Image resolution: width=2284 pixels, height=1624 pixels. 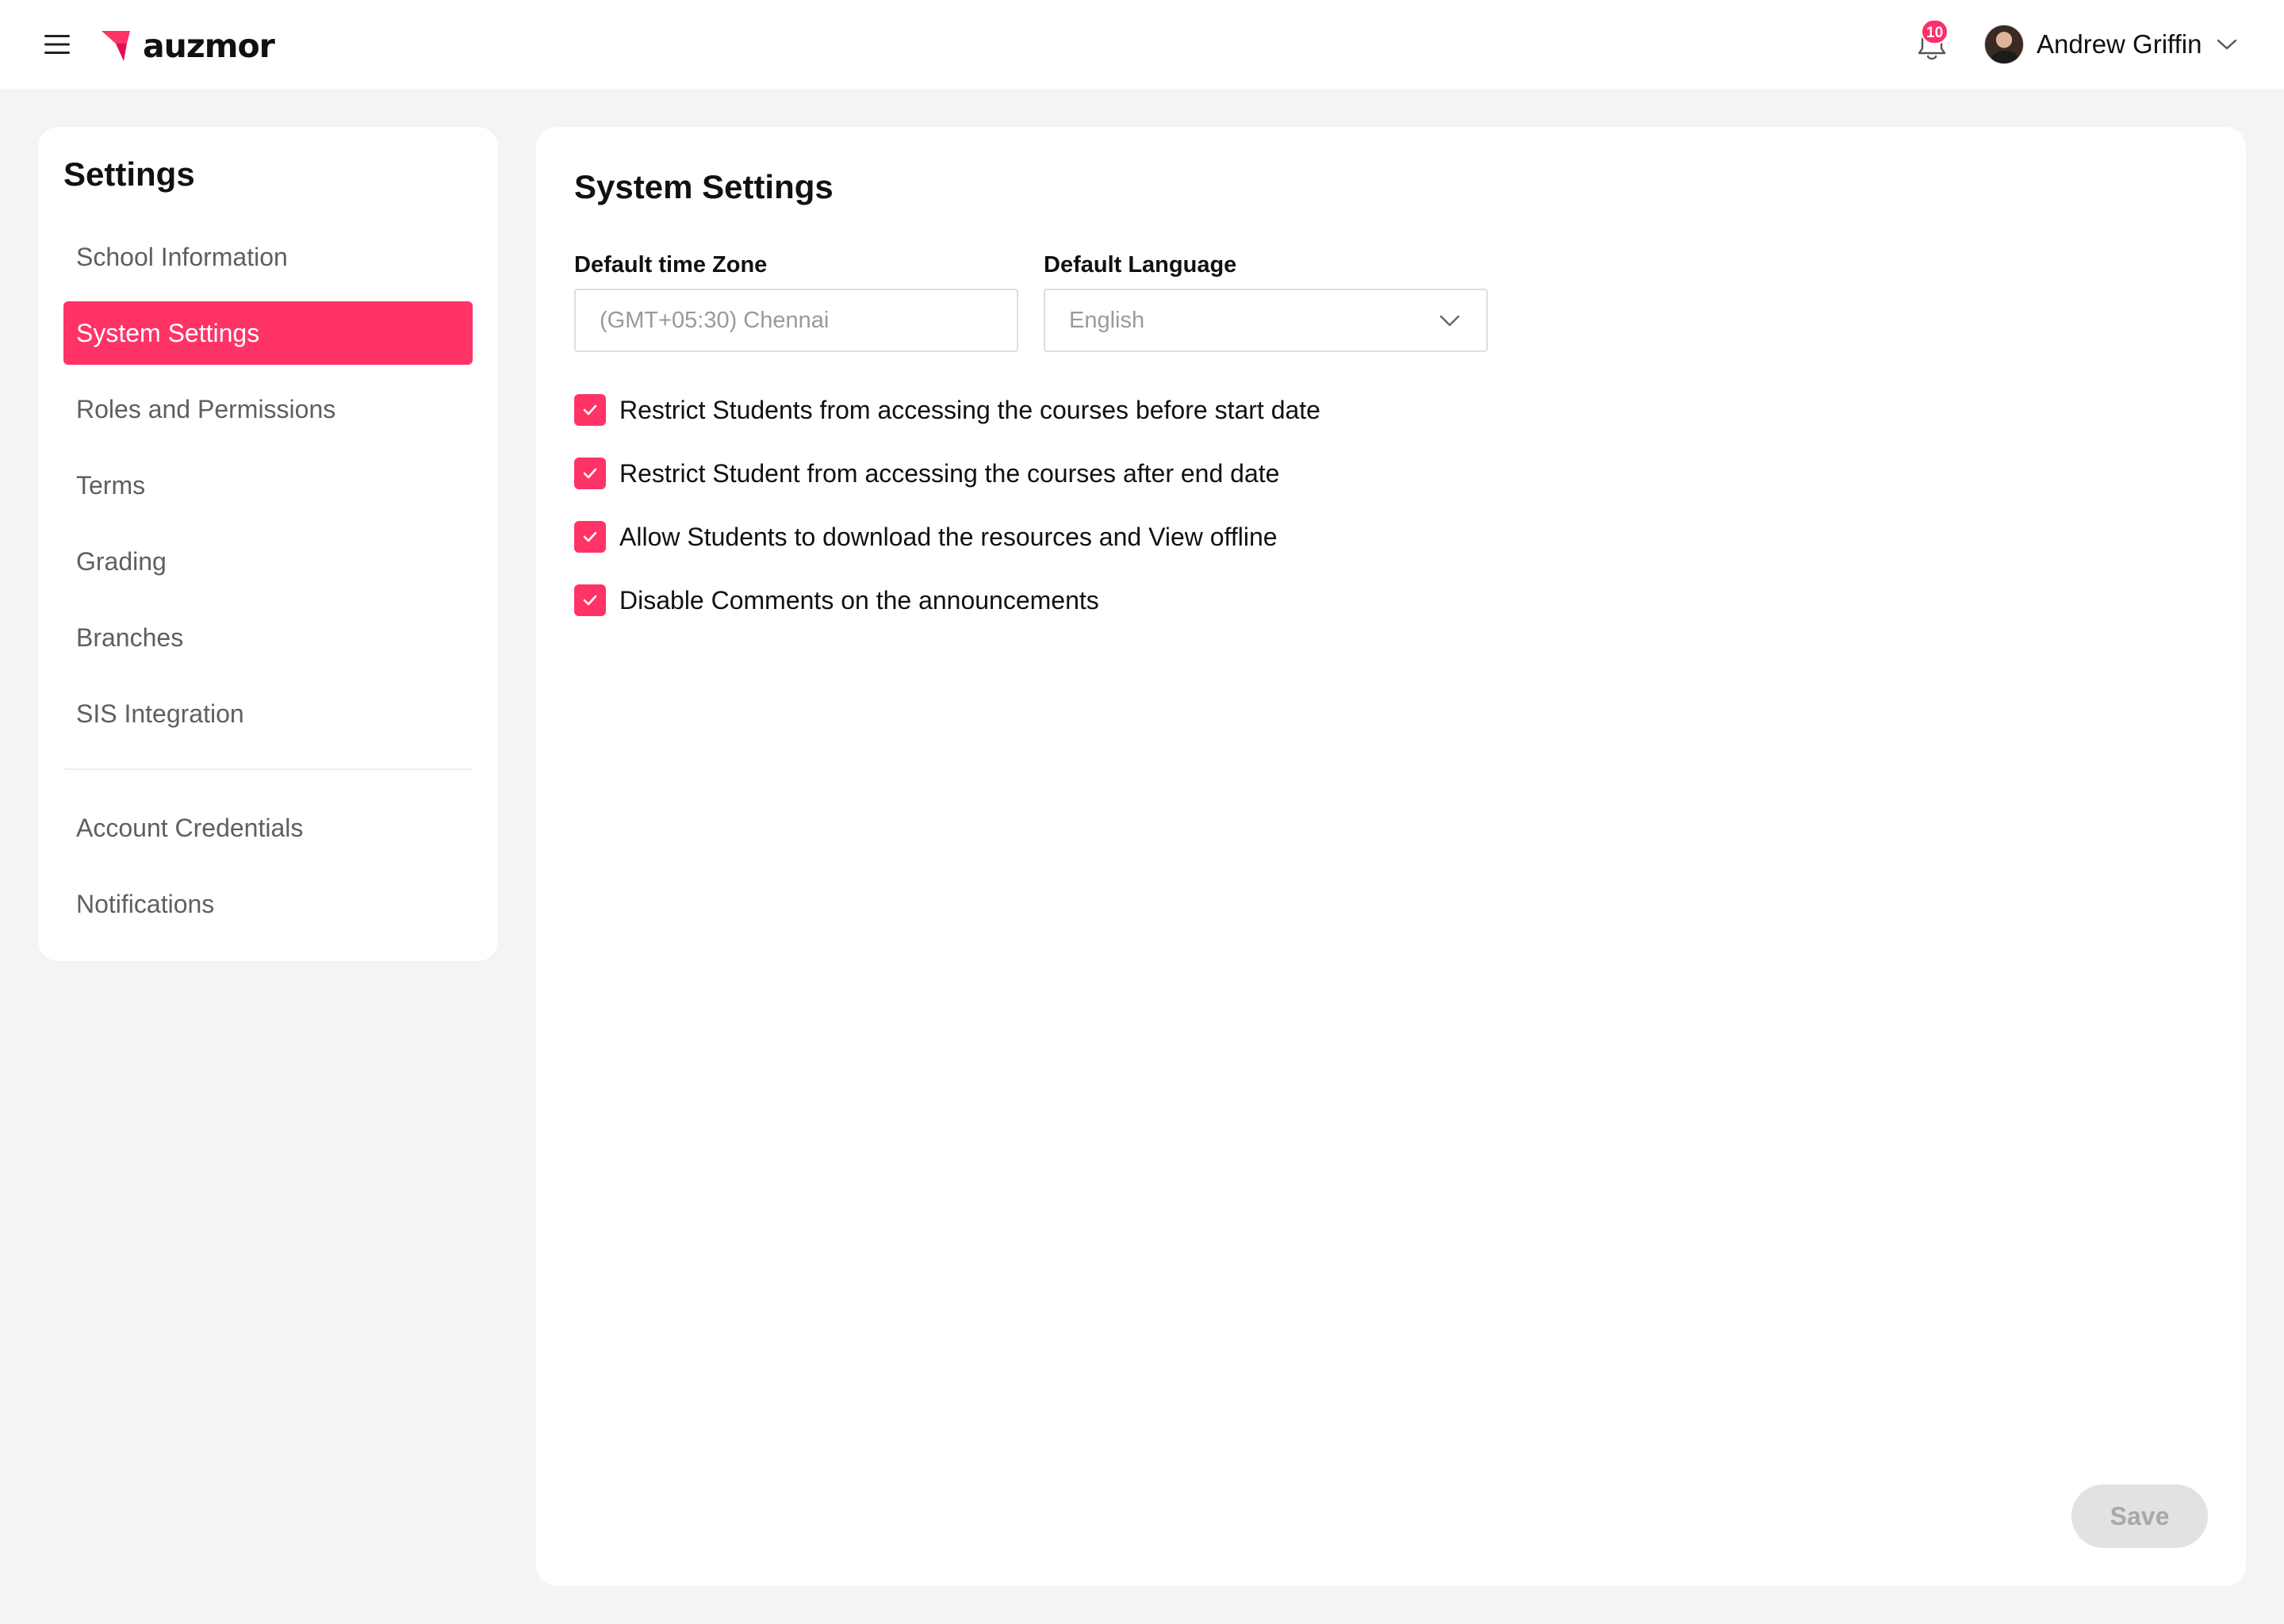 What do you see at coordinates (671, 265) in the screenshot?
I see `timezone-label: Default time Zone` at bounding box center [671, 265].